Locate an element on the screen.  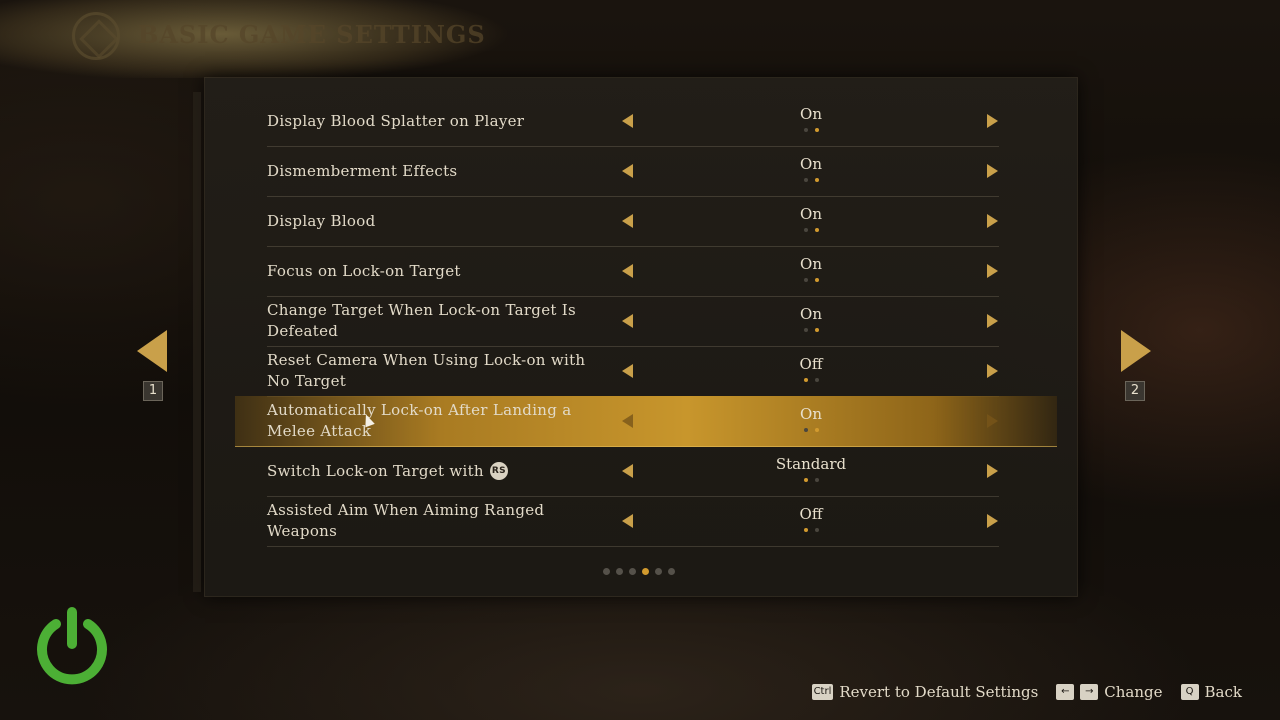
setting-row-blood-splatter: Display Blood Splatter on Player On is located at coordinates (633, 121).